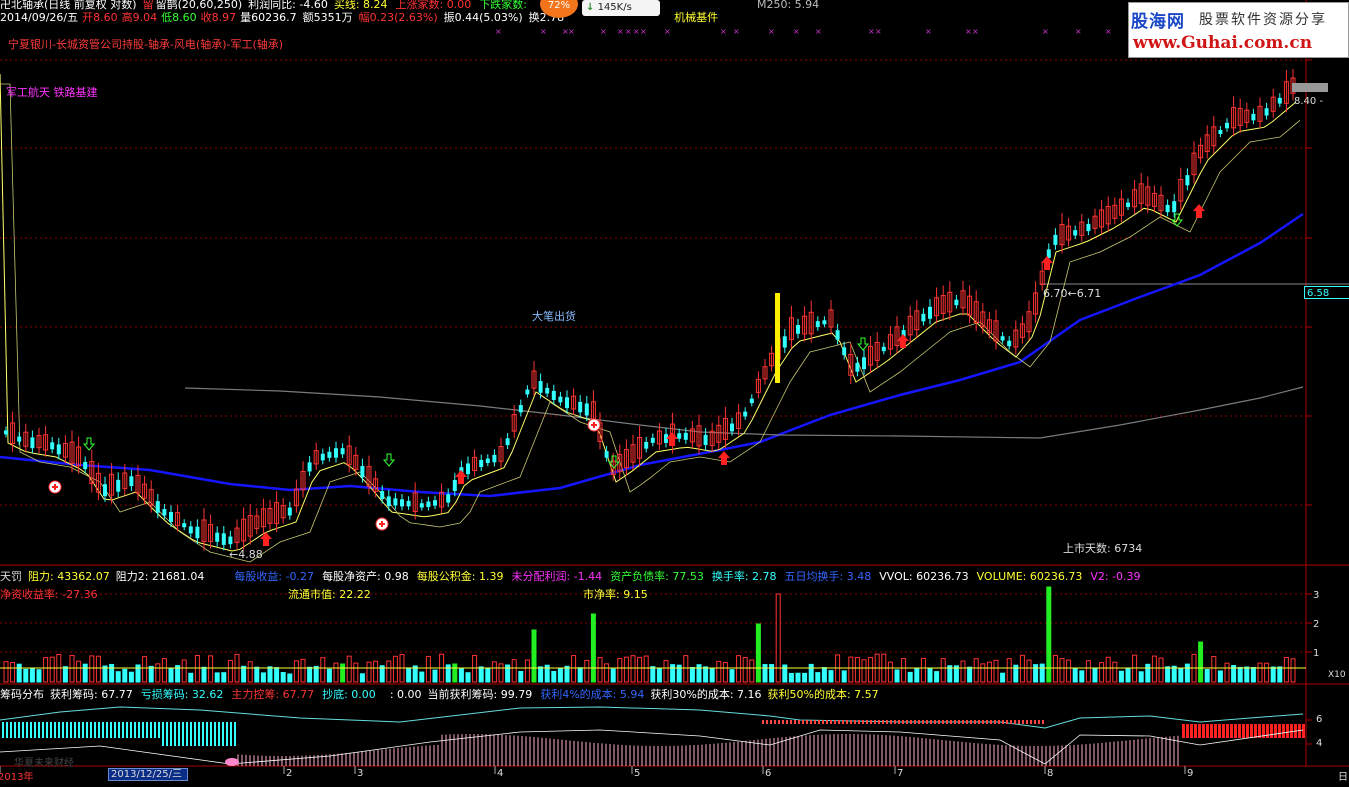 The image size is (1349, 787). What do you see at coordinates (148, 774) in the screenshot?
I see `cursor-date: 2013/12/25/三` at bounding box center [148, 774].